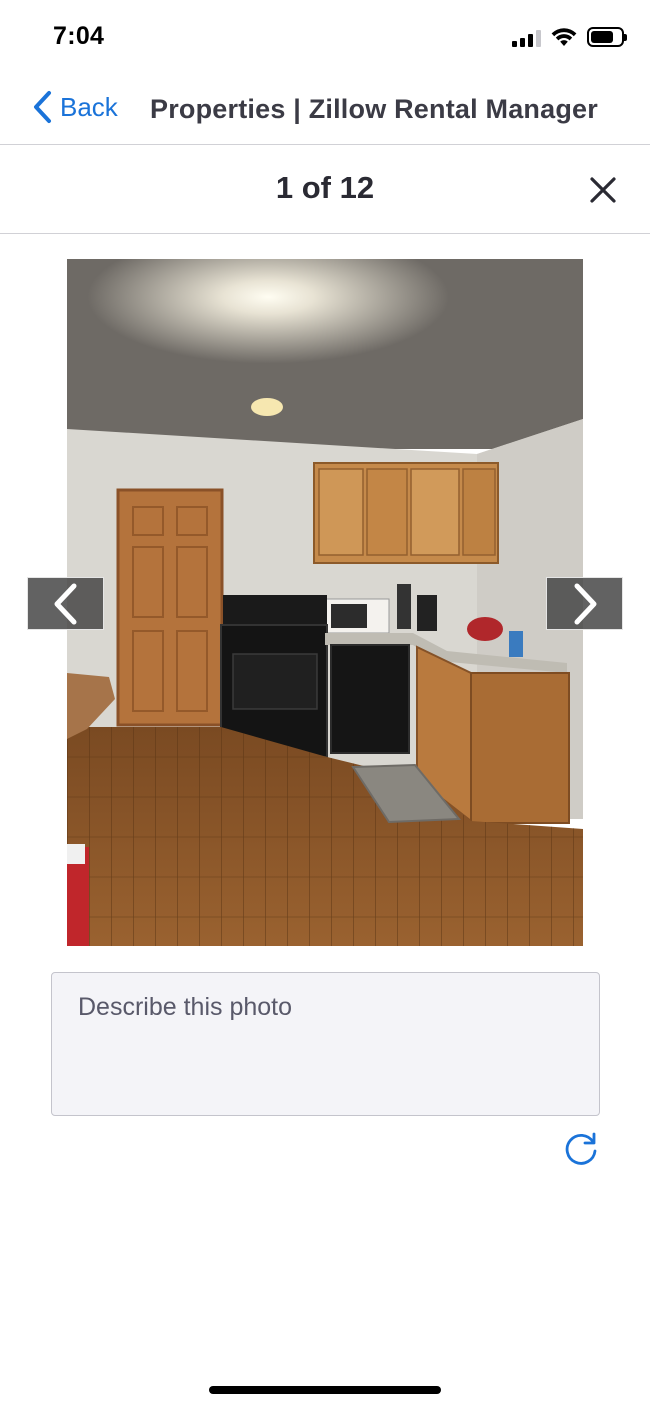 Image resolution: width=650 pixels, height=1407 pixels. I want to click on previous-photo-button, so click(65, 603).